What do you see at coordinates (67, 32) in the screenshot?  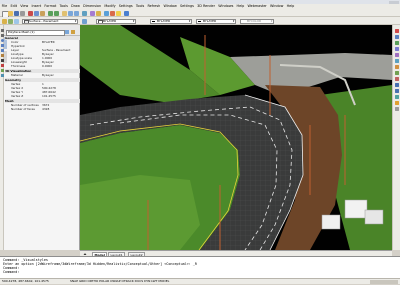 I see `quick-select-icon` at bounding box center [67, 32].